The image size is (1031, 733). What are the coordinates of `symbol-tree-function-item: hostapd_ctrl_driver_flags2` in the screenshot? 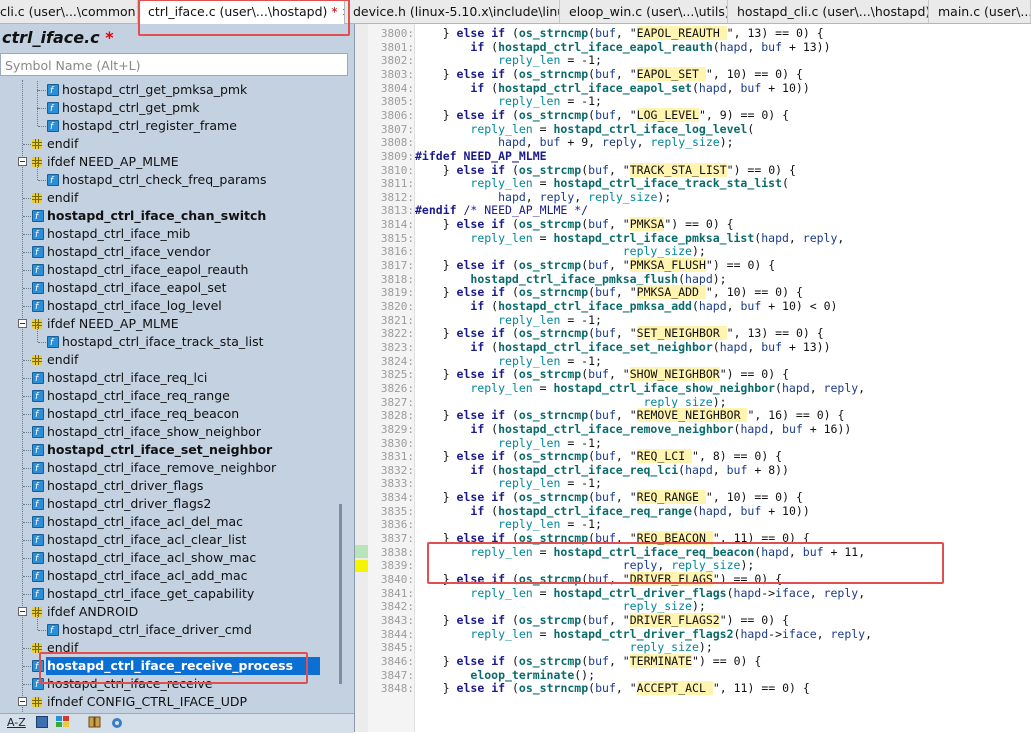 It's located at (170, 504).